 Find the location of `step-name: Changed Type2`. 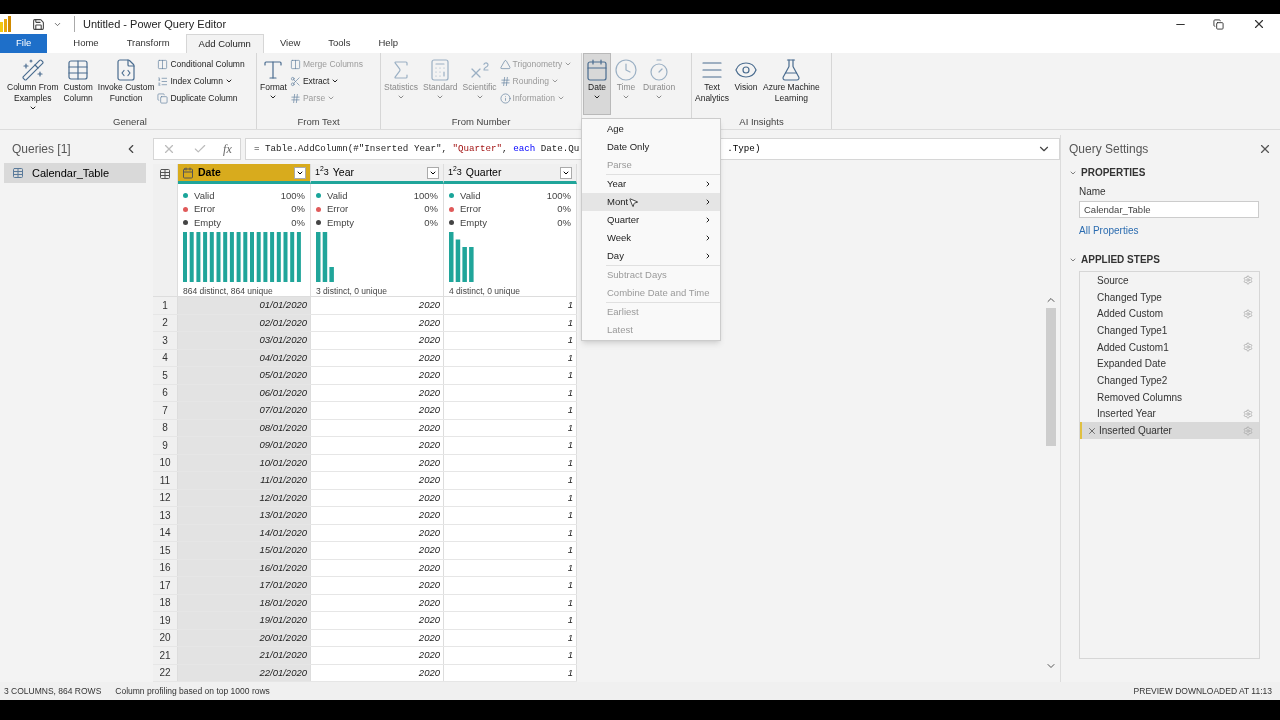

step-name: Changed Type2 is located at coordinates (1133, 380).